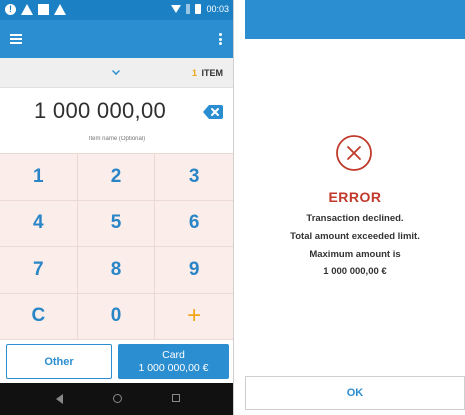 Image resolution: width=465 pixels, height=415 pixels. Describe the element at coordinates (39, 177) in the screenshot. I see `key-1: 1` at that location.